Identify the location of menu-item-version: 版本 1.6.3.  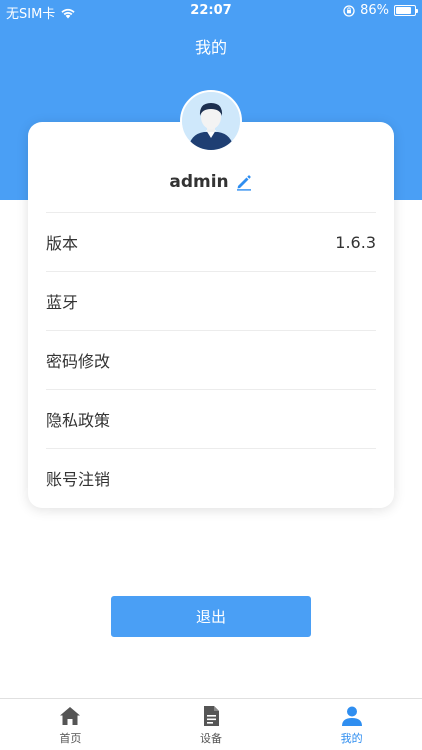
(211, 241).